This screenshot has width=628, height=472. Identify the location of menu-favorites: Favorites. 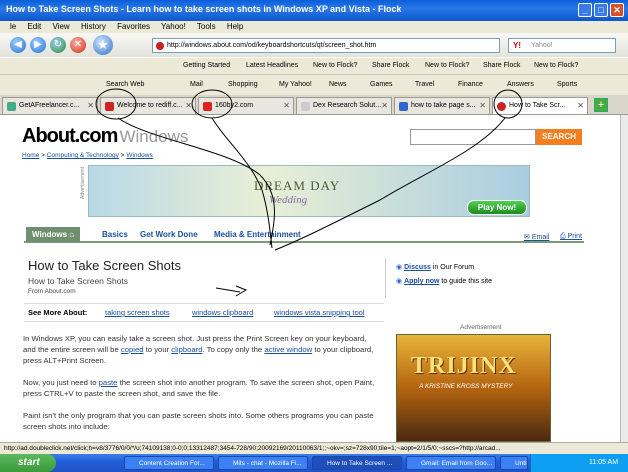
(133, 26).